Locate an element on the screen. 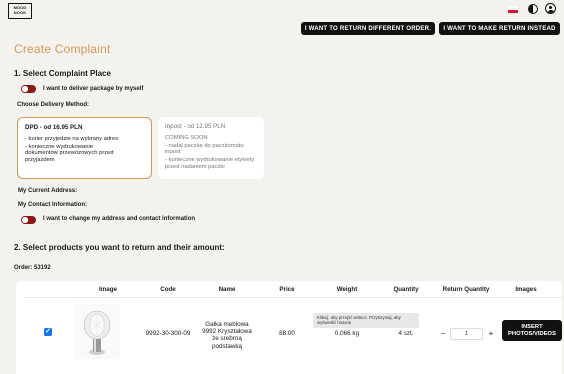  deliver-myself-label: I want to deliver package by myself is located at coordinates (93, 89).